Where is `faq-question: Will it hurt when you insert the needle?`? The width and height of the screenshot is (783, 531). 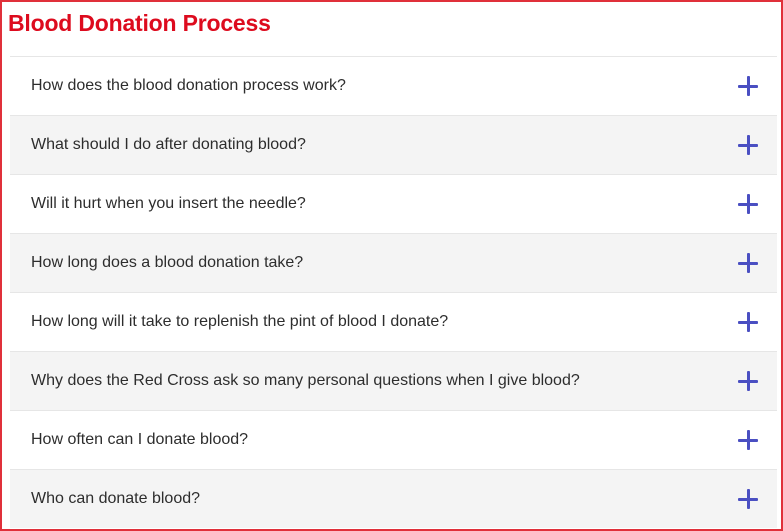
faq-question: Will it hurt when you insert the needle? is located at coordinates (168, 203).